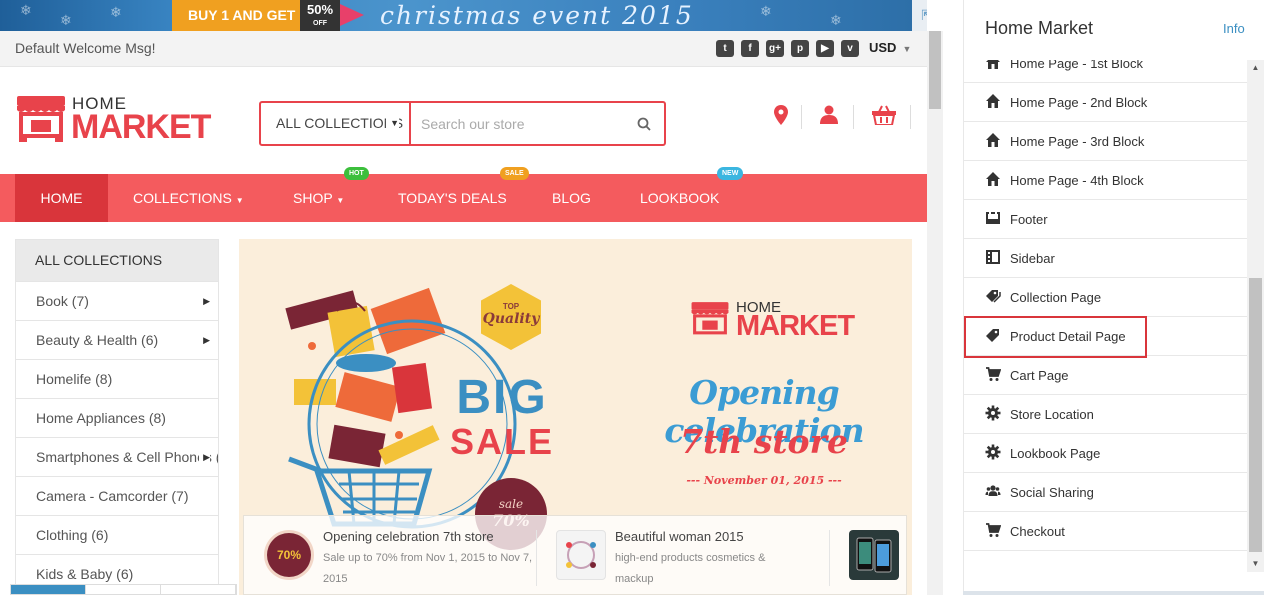  I want to click on section-item-lookbook-page: Lookbook Page, so click(1106, 453).